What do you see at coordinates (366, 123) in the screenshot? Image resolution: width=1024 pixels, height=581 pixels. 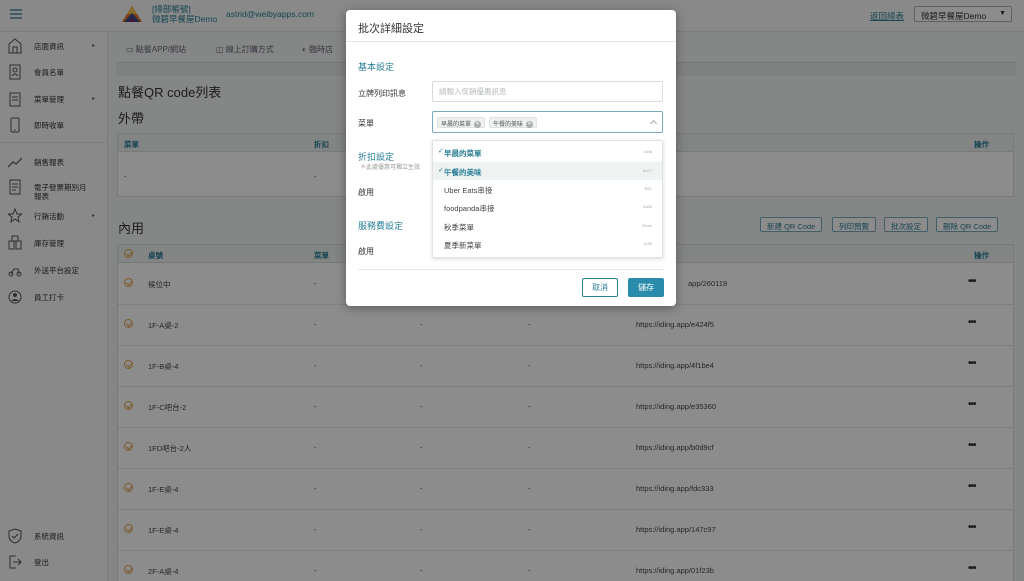 I see `menu-label: 菜單` at bounding box center [366, 123].